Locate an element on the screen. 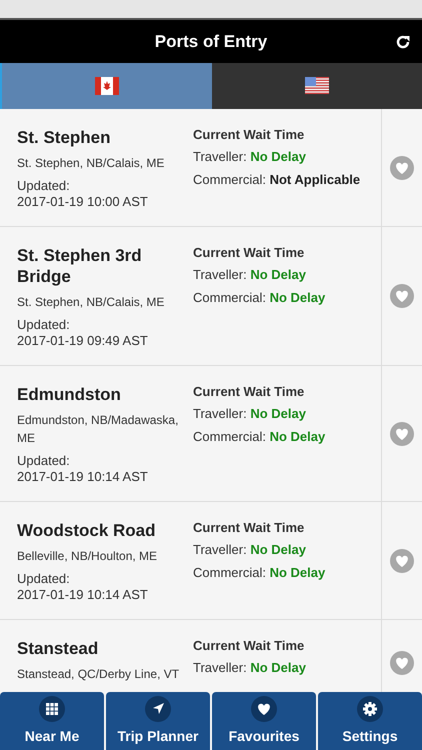 The image size is (422, 750). status-line: Commercial: Not Applicable is located at coordinates (277, 180).